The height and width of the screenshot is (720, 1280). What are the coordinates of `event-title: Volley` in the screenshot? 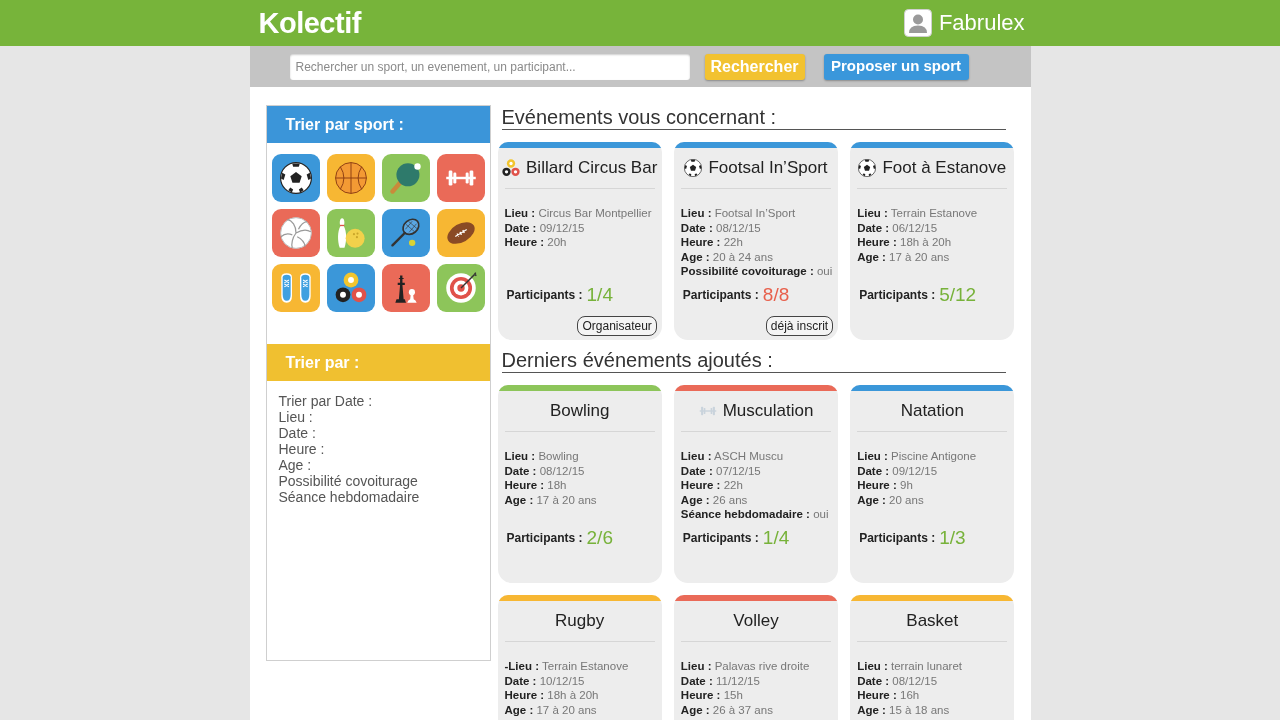 It's located at (756, 621).